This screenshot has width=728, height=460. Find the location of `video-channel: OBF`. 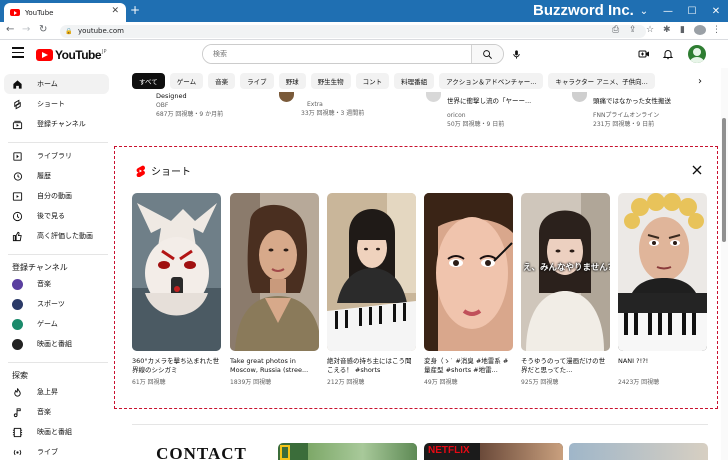

video-channel: OBF is located at coordinates (162, 105).